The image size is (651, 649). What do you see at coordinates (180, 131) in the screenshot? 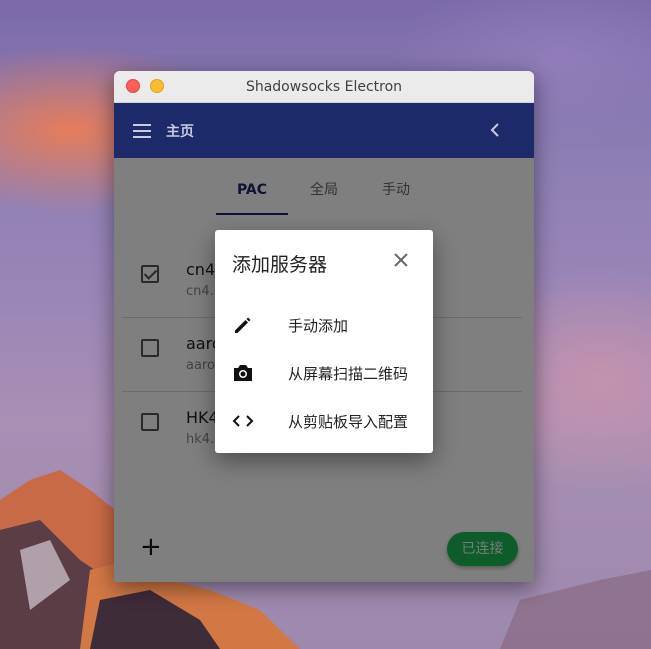
I see `page-title: 主页` at bounding box center [180, 131].